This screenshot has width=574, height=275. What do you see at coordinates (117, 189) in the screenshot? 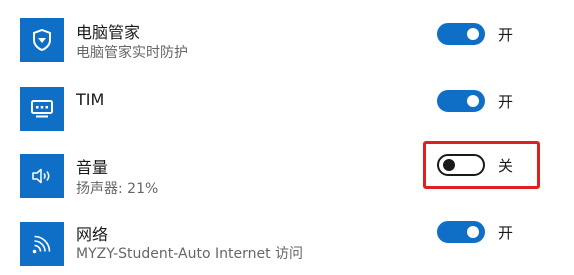
I see `item-subtitle: 扬声器: 21%` at bounding box center [117, 189].